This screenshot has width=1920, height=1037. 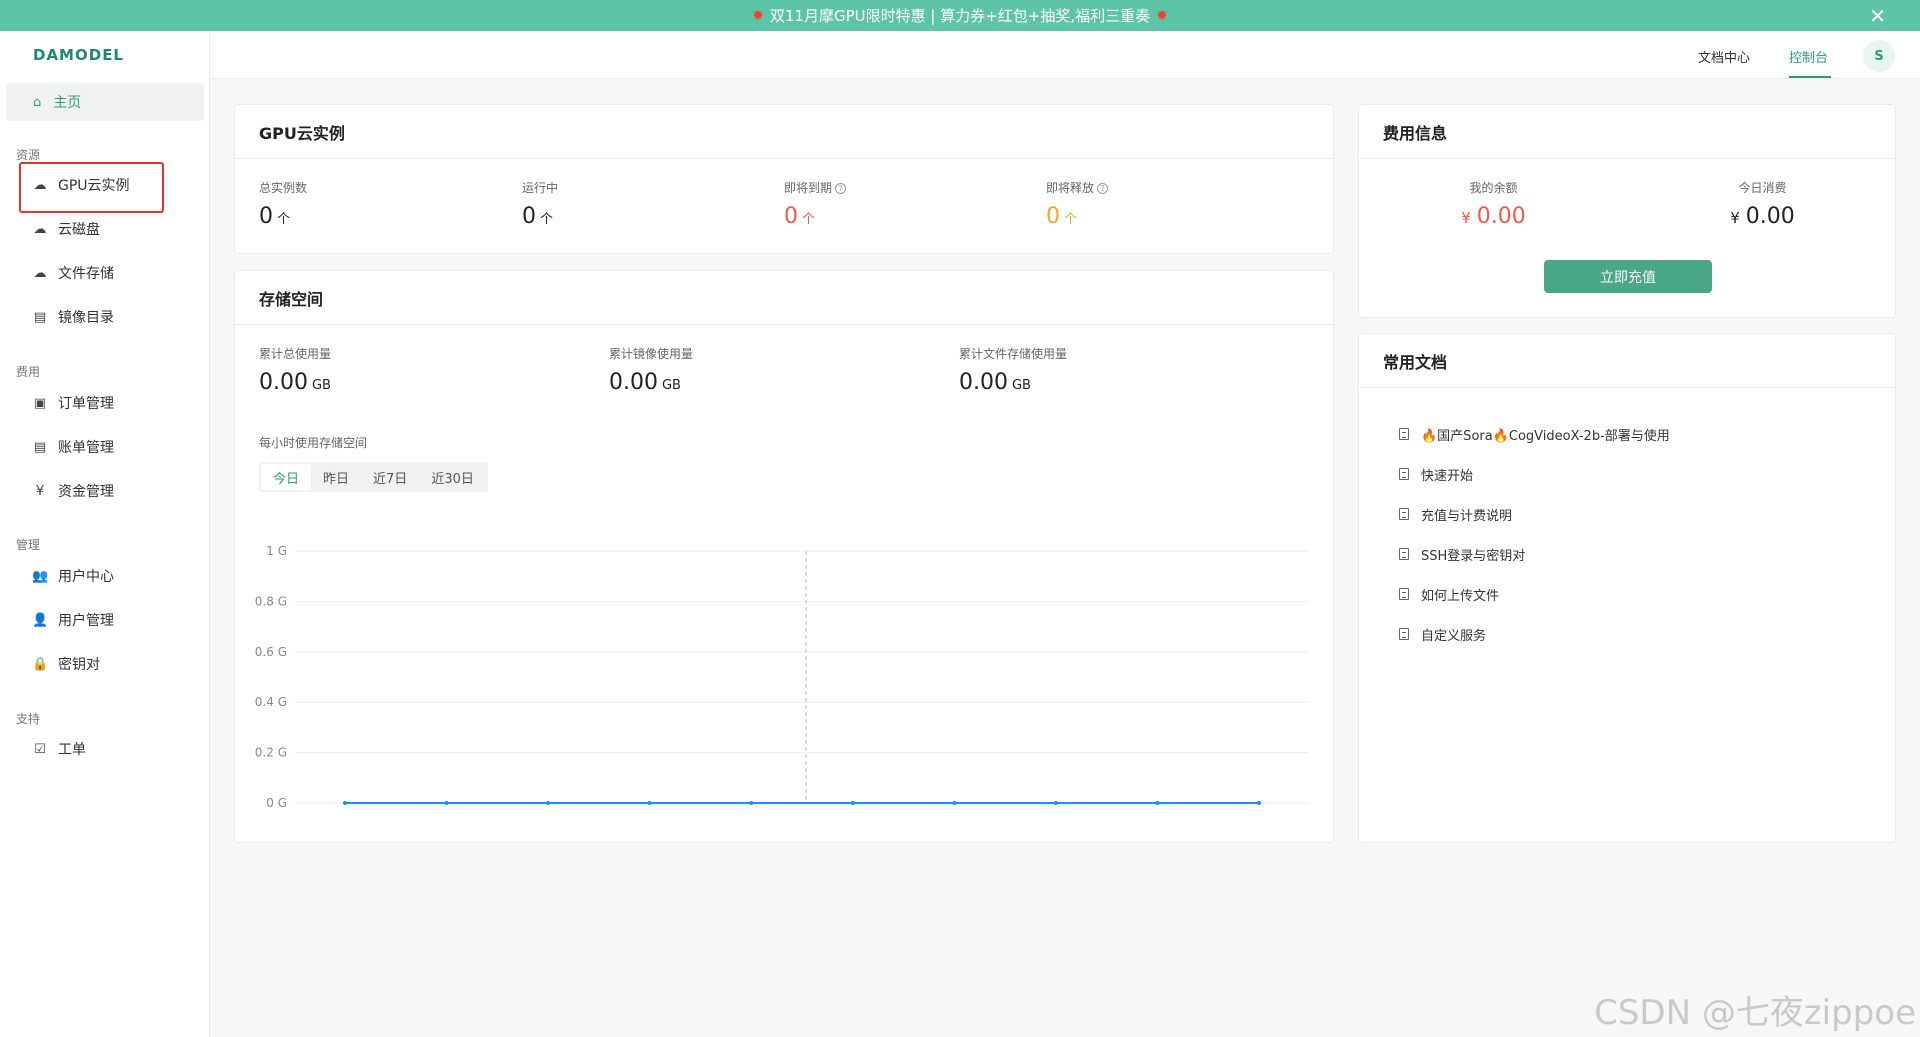 I want to click on doc-link: 快速开始, so click(x=1534, y=474).